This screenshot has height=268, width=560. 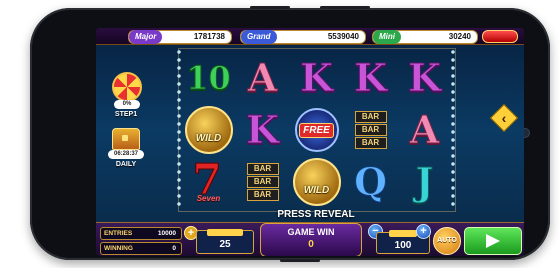 I want to click on game-win-label: GAME WIN, so click(x=311, y=232).